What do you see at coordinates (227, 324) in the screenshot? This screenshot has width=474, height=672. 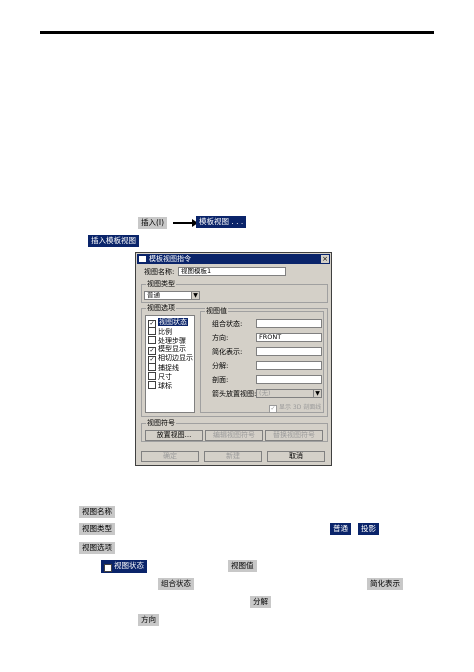 I see `combo-state-label: 组合状态:` at bounding box center [227, 324].